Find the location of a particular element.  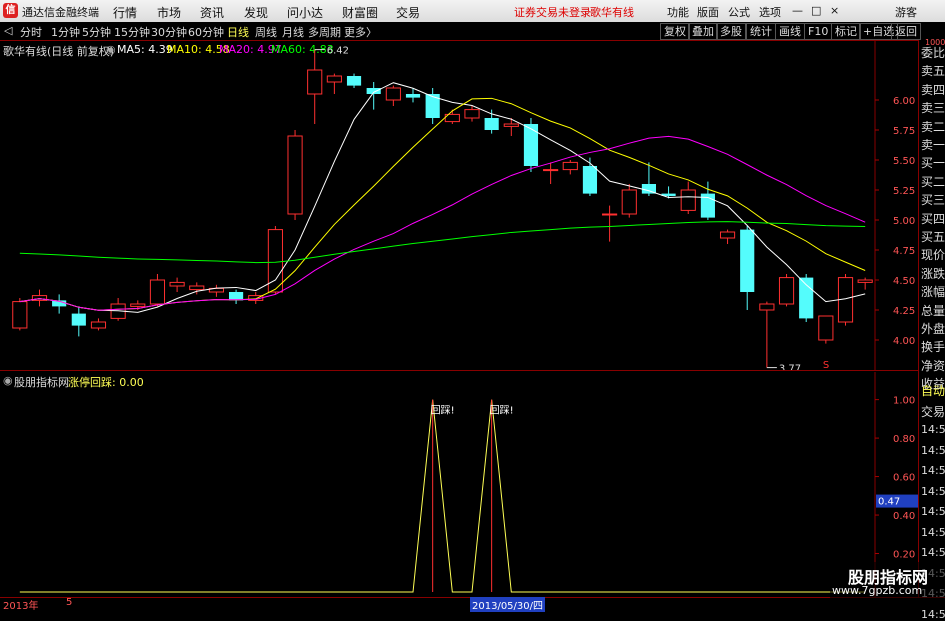

menu-formula: 公式 is located at coordinates (739, 12).